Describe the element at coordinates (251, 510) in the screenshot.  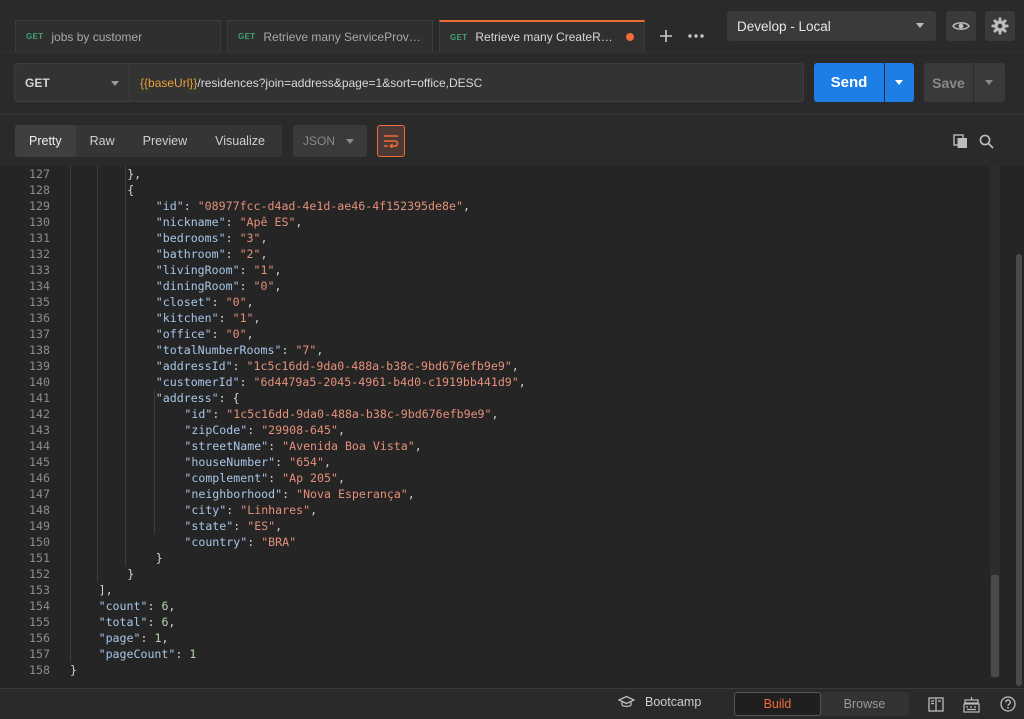
I see `code-text: "city": "Linhares",` at that location.